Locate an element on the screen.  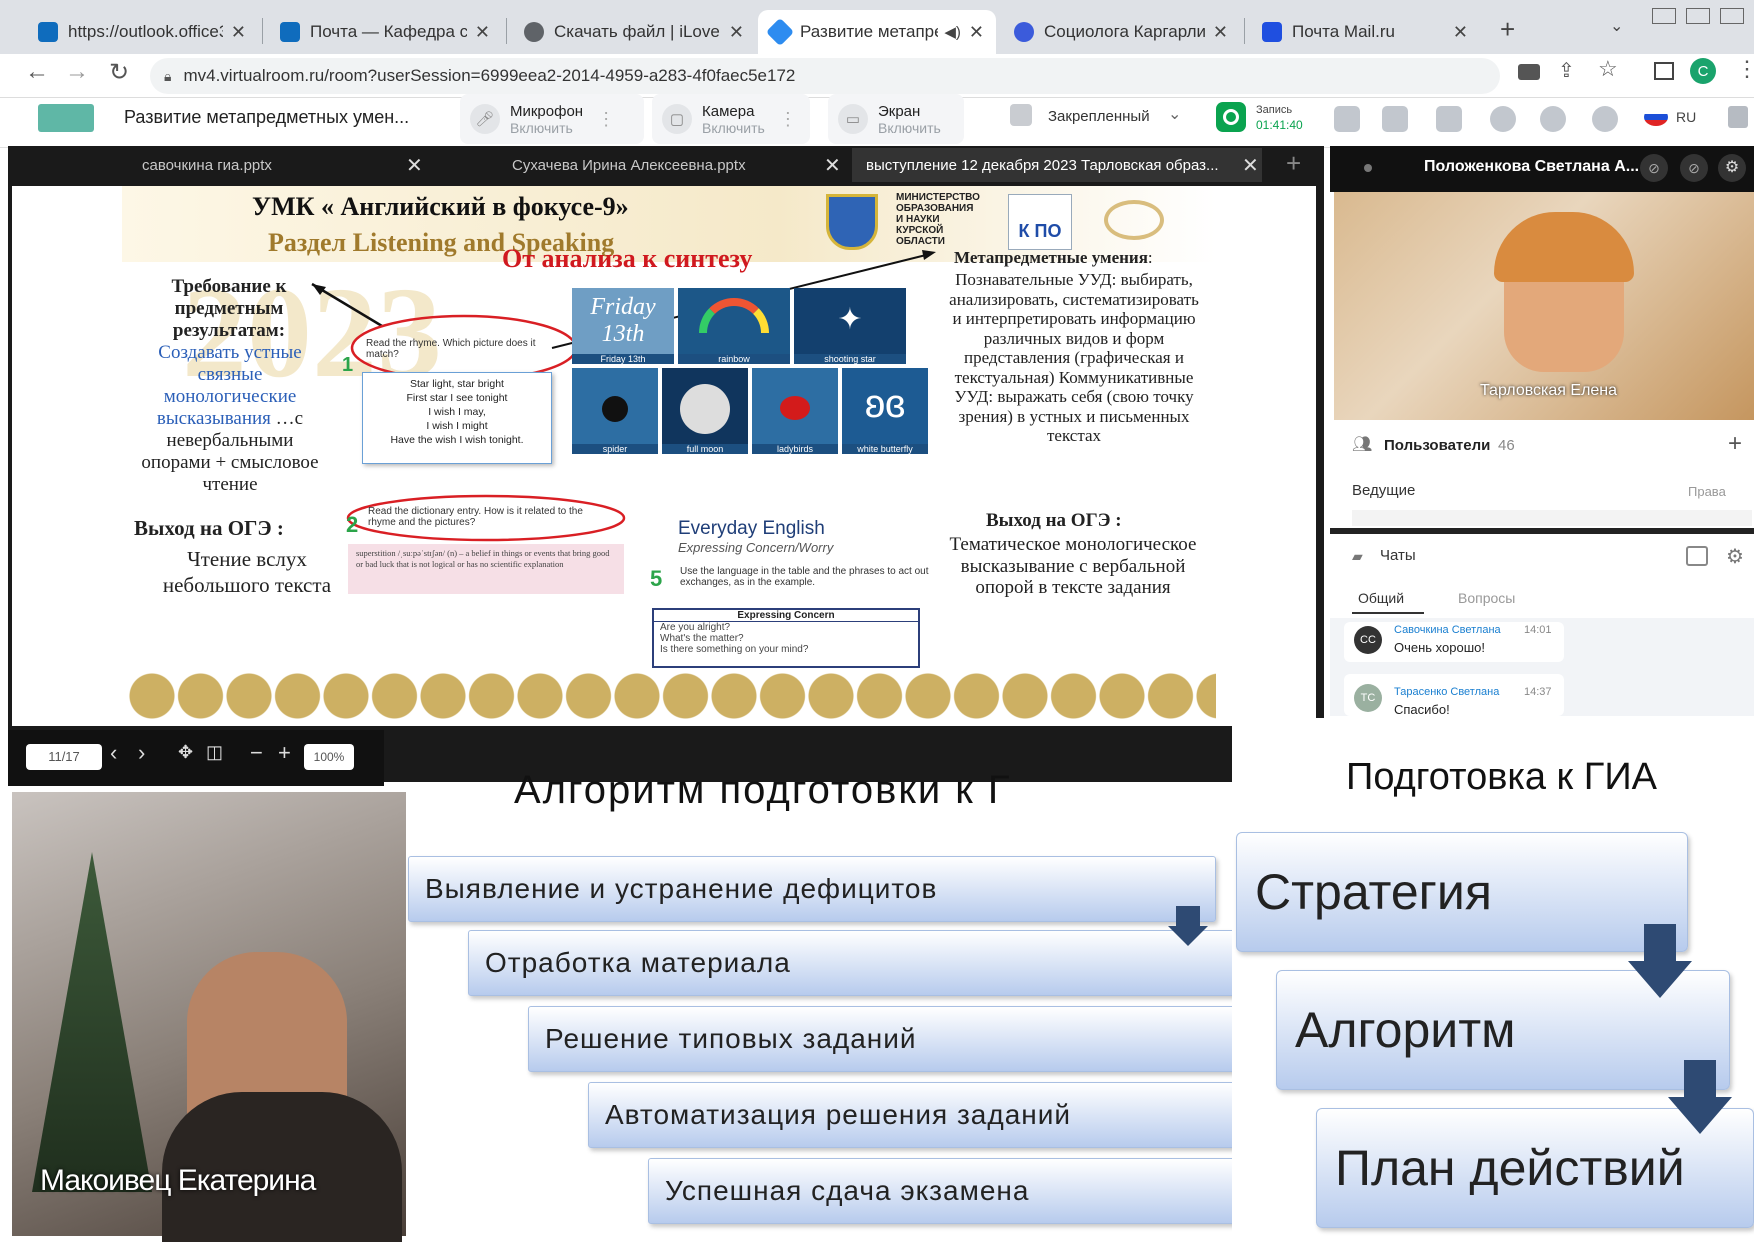
speaker-icon: ◀) is located at coordinates (952, 32).